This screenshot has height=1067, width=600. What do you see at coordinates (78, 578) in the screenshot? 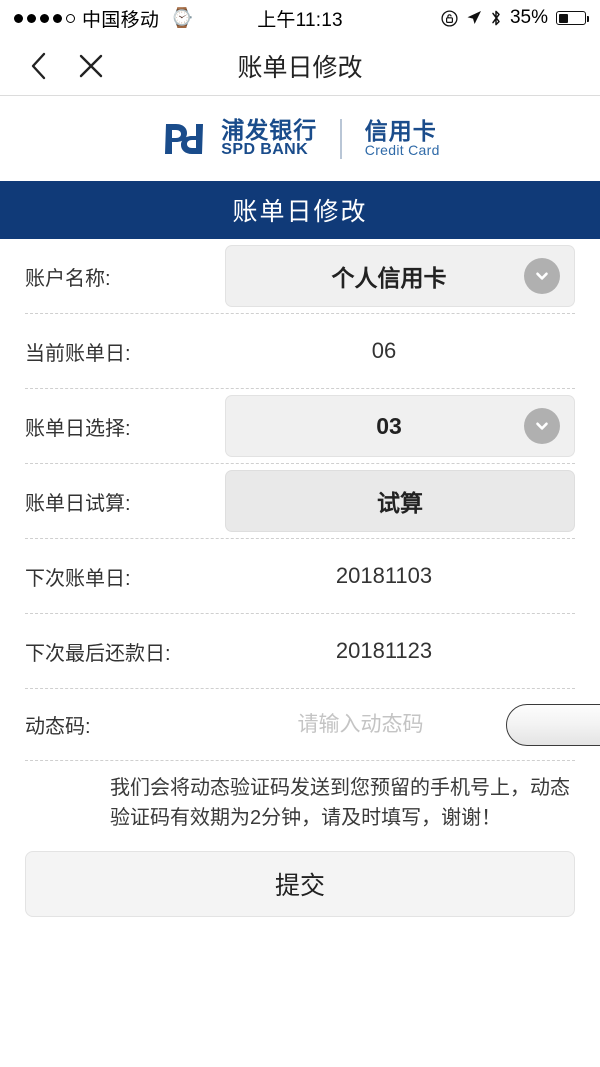
I see `row-label: 下次账单日:` at bounding box center [78, 578].